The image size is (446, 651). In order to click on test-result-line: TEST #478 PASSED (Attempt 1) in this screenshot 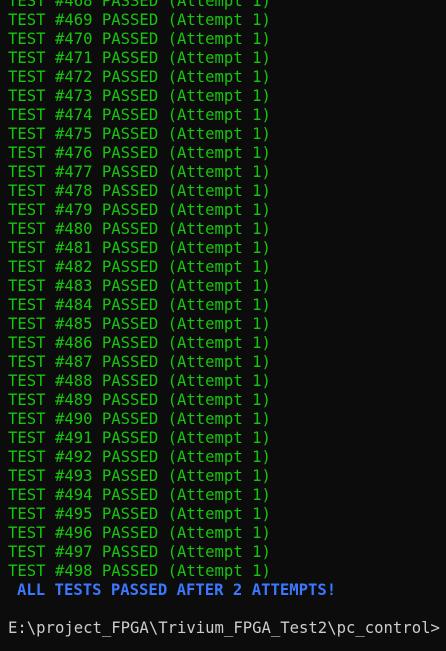, I will do `click(139, 191)`.